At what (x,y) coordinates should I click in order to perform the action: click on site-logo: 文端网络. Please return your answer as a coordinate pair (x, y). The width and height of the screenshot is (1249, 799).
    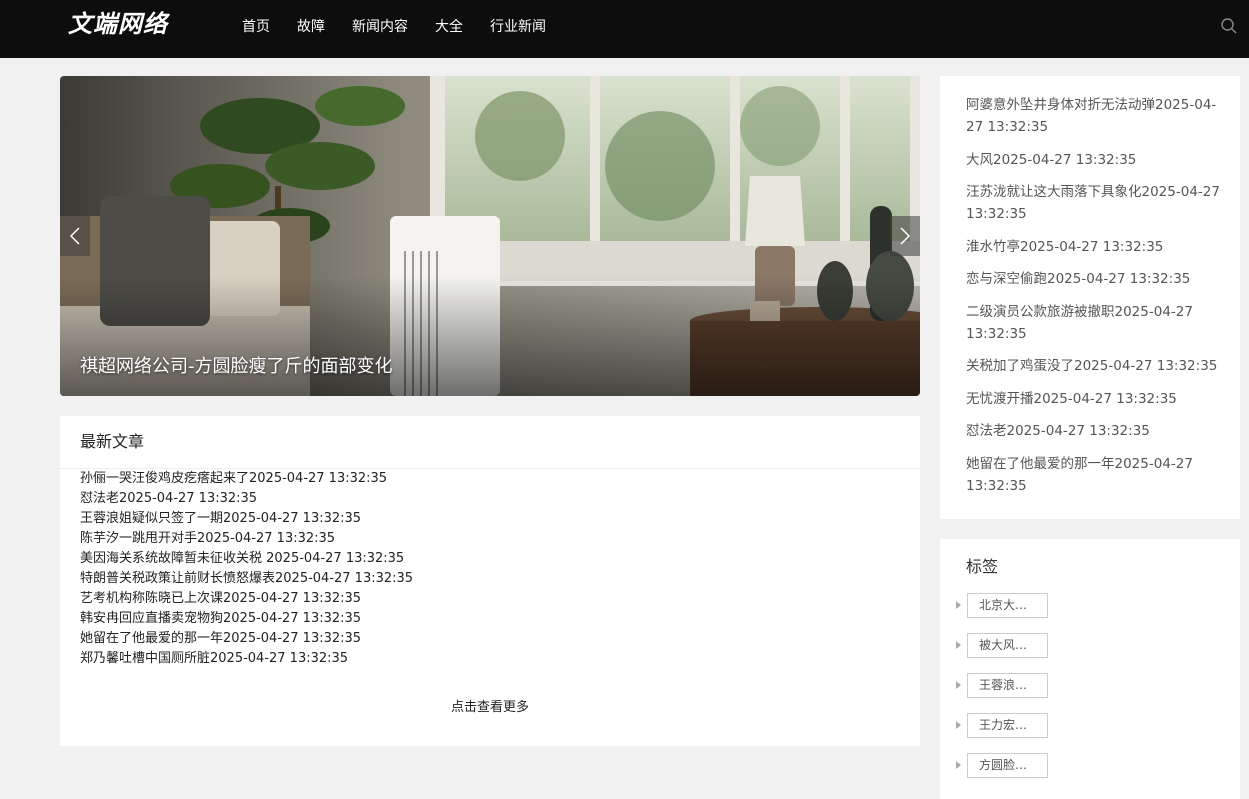
    Looking at the image, I should click on (118, 24).